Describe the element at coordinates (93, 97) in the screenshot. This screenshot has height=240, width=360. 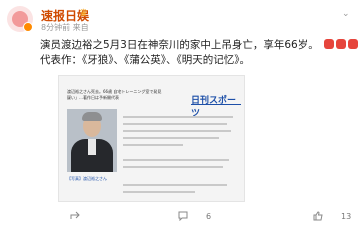
I see `article-headline-line-2: 疑い」…著作日は予新開代表` at that location.